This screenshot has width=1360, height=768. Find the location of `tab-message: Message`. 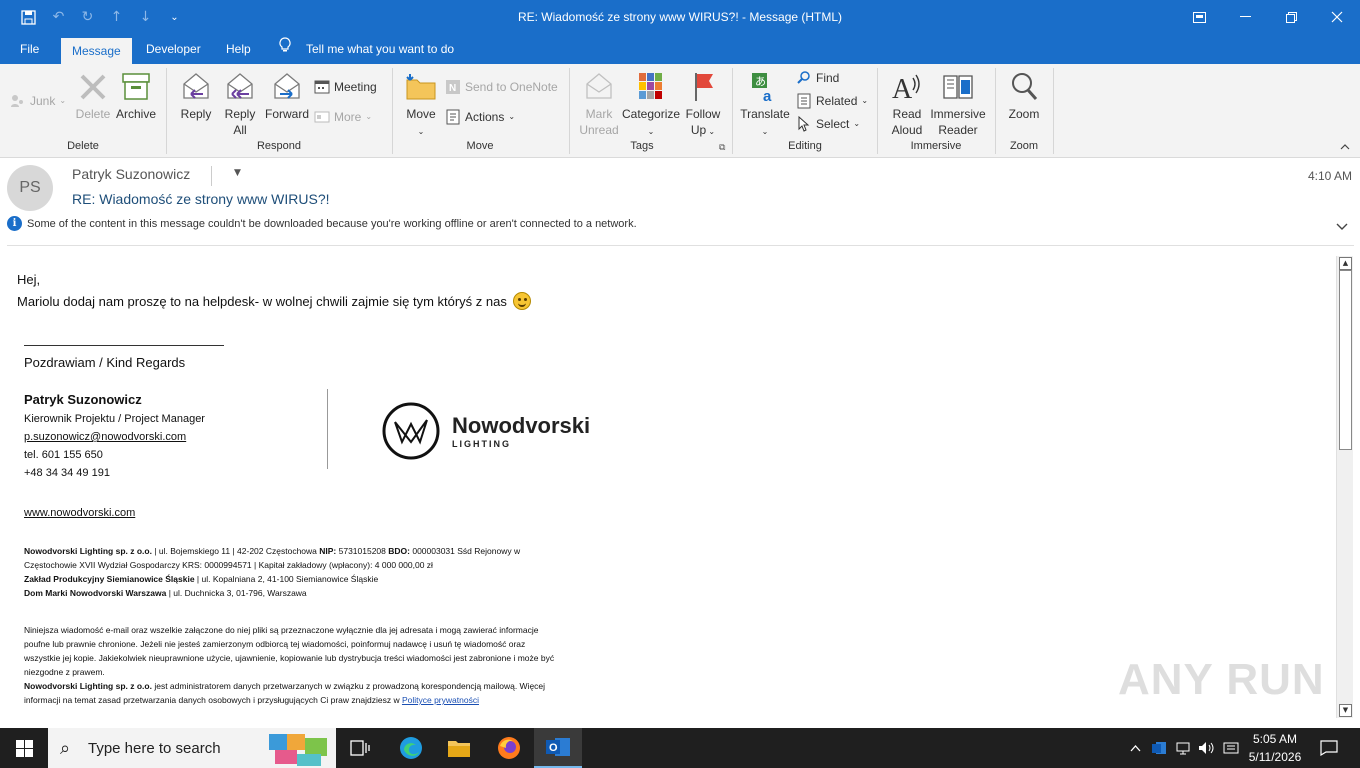

tab-message: Message is located at coordinates (96, 51).